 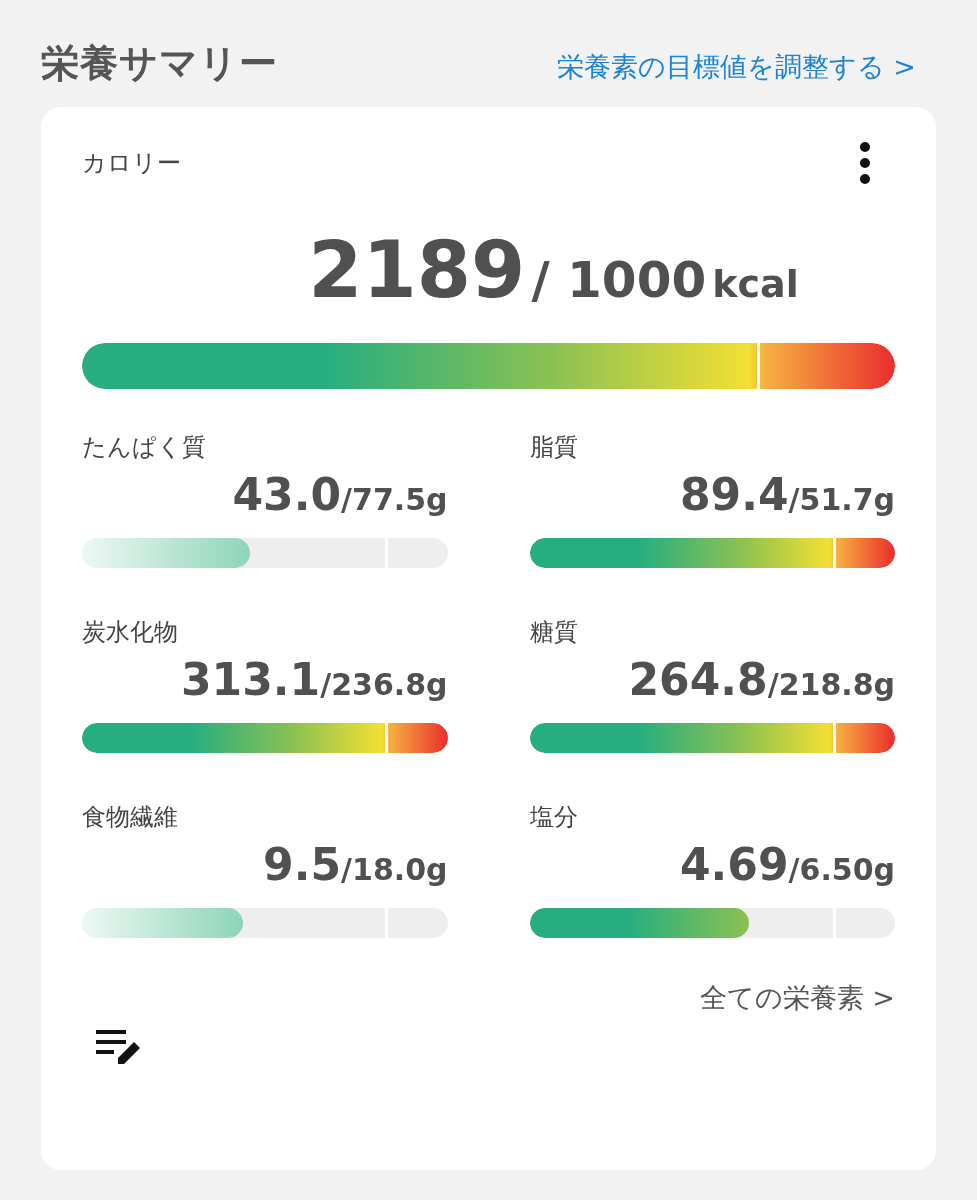 What do you see at coordinates (734, 494) in the screenshot?
I see `nutrient-value: 89.4` at bounding box center [734, 494].